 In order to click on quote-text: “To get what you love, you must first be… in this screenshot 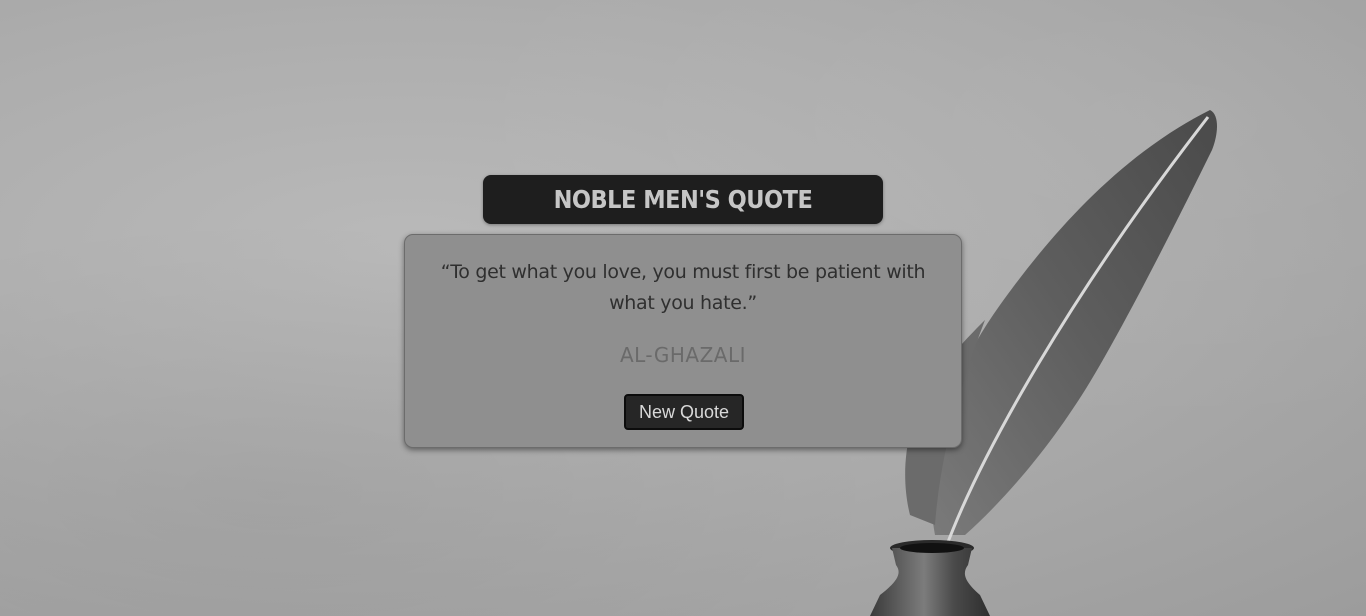, I will do `click(683, 287)`.